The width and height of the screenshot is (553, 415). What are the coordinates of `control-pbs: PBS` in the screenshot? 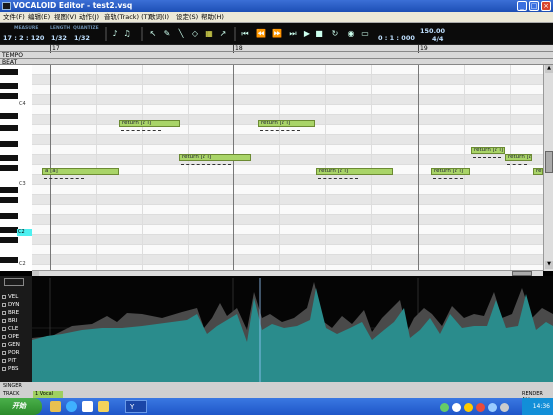 It's located at (10, 369).